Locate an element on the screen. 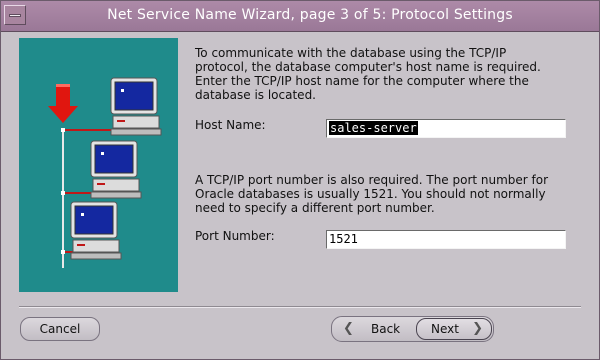 The image size is (600, 360). host-name-input: sales-server is located at coordinates (446, 128).